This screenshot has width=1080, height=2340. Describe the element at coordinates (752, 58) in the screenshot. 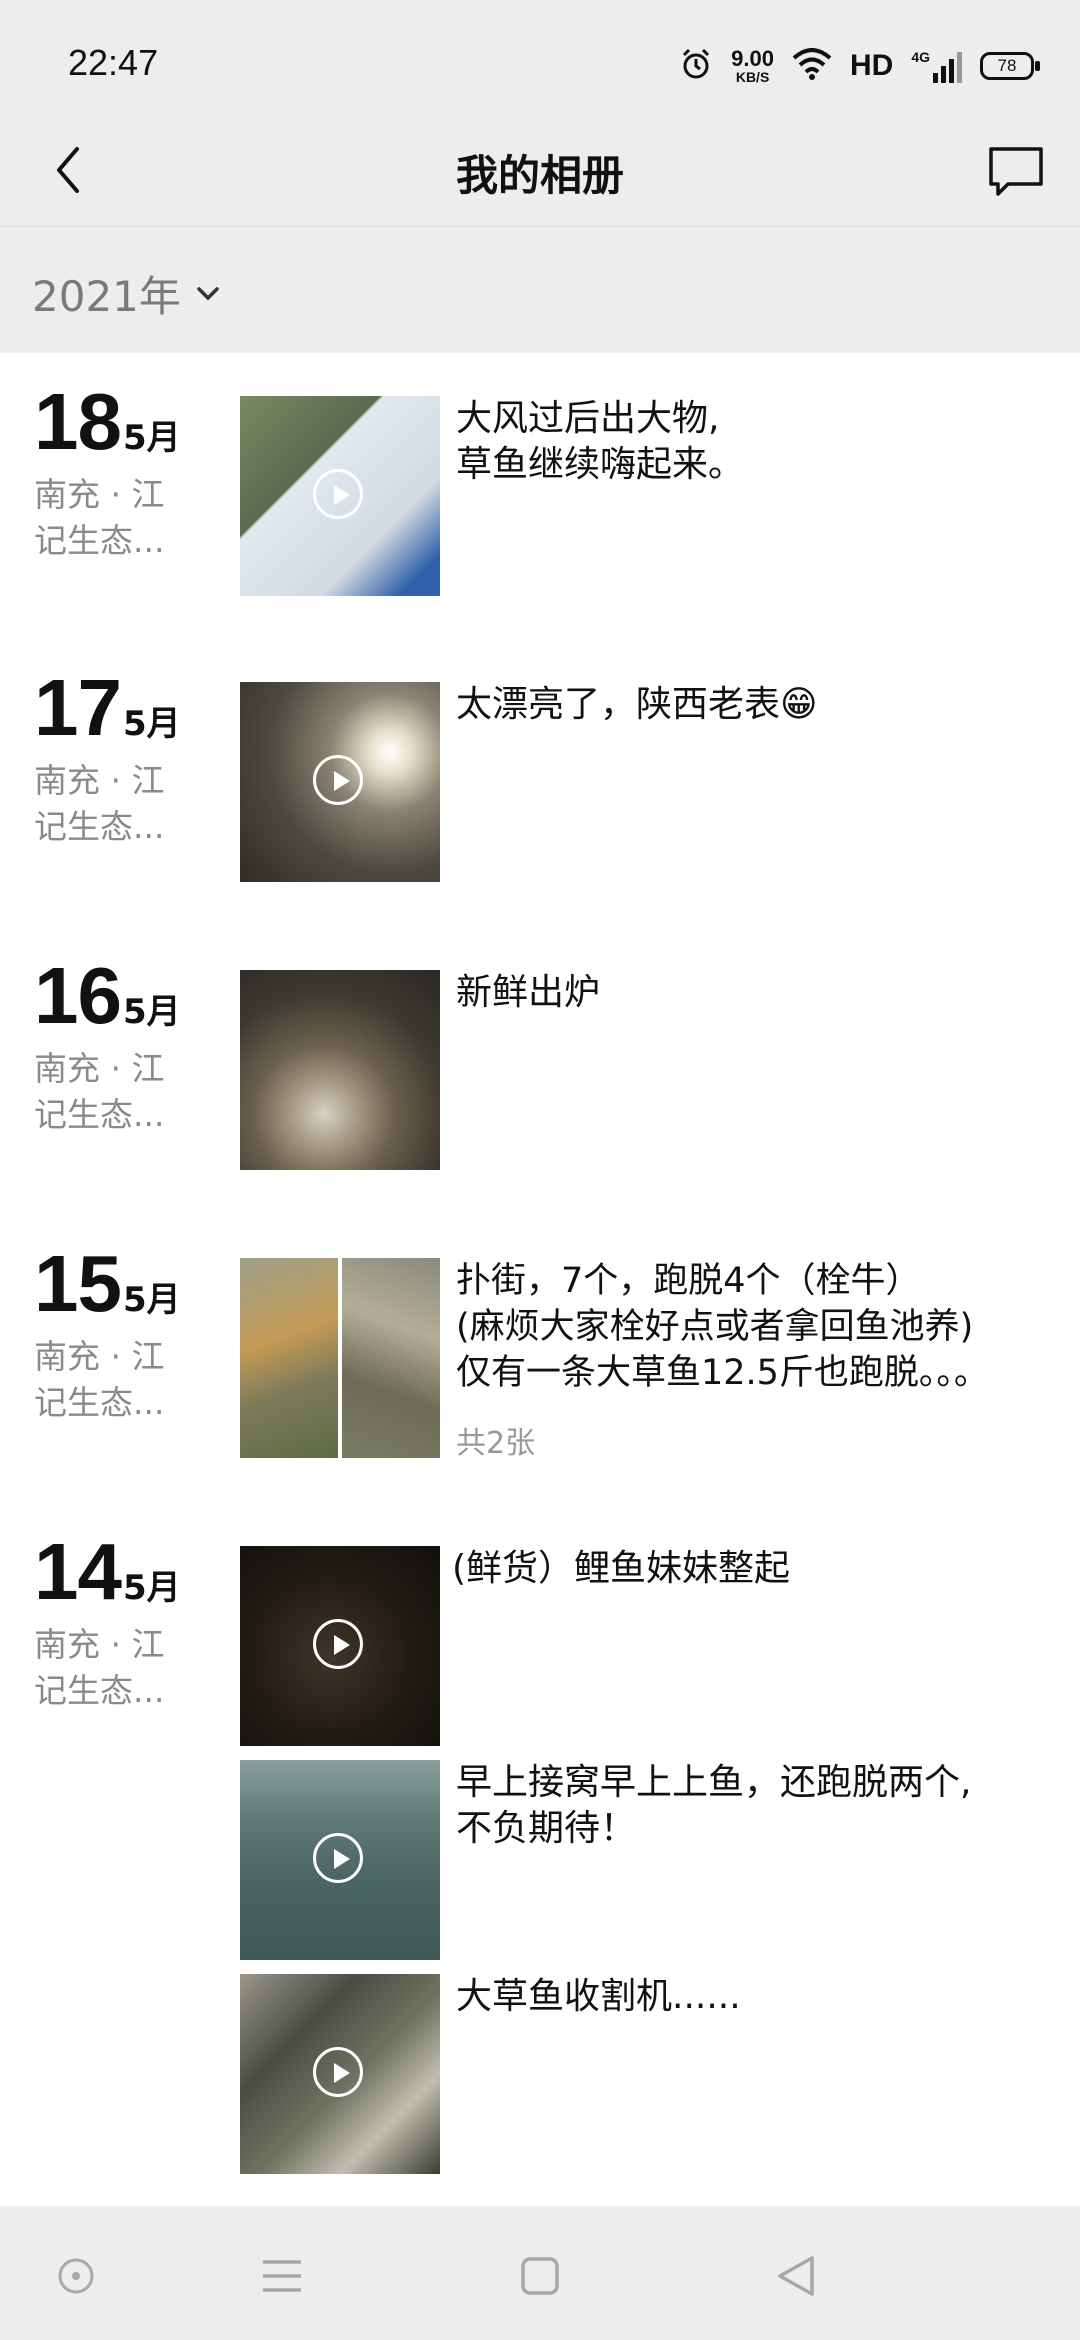

I see `speed-value: 9.00` at that location.